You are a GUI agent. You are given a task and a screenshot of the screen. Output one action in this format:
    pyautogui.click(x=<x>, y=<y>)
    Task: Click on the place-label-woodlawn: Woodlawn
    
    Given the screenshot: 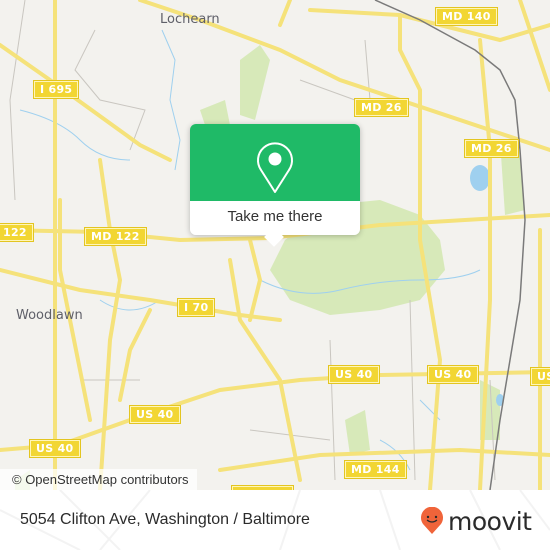 What is the action you would take?
    pyautogui.click(x=49, y=315)
    